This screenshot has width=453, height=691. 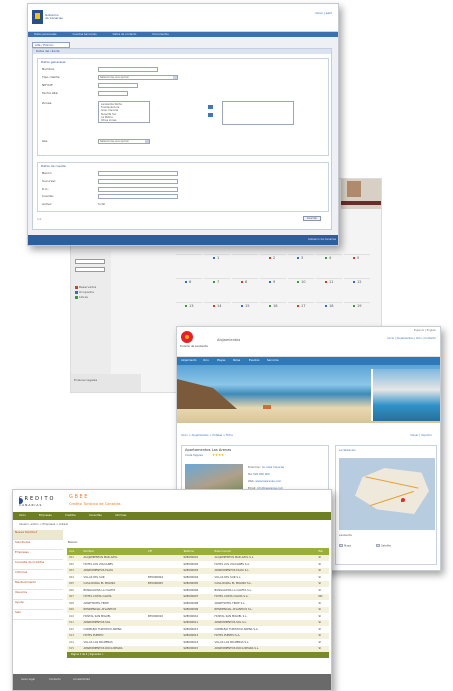 What do you see at coordinates (160, 34) in the screenshot?
I see `nav-item: Documentos` at bounding box center [160, 34].